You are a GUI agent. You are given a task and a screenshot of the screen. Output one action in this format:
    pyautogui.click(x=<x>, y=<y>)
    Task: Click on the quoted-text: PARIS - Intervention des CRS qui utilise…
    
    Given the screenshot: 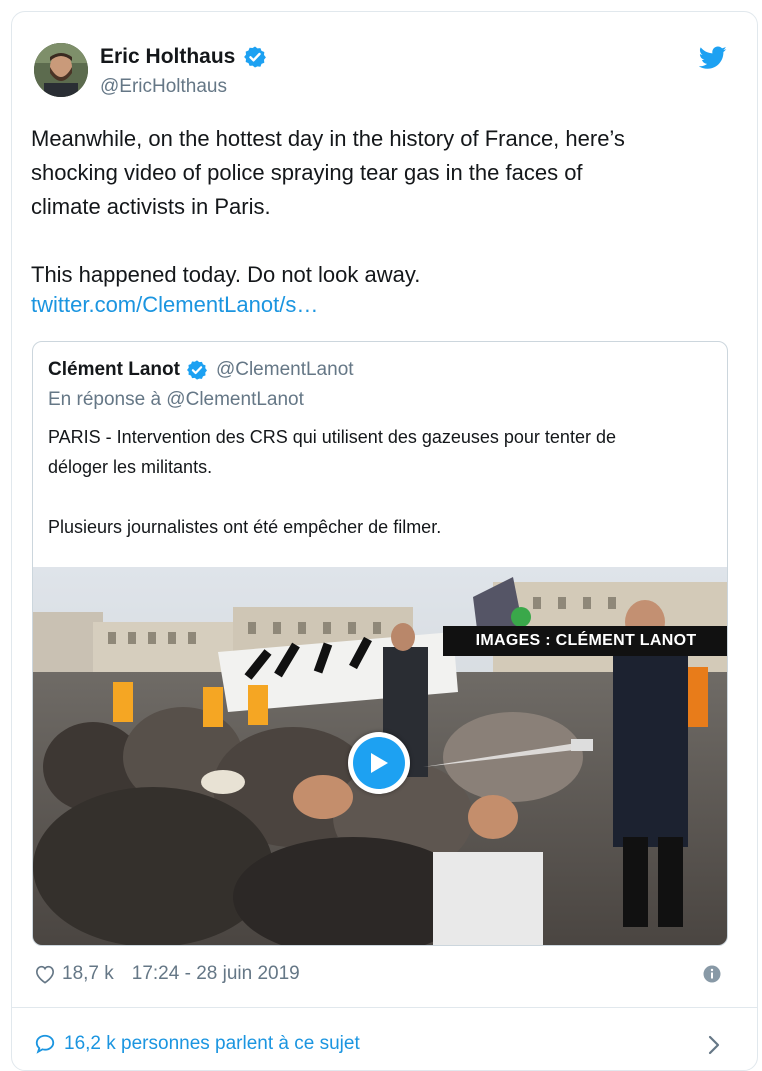 What is the action you would take?
    pyautogui.click(x=332, y=482)
    